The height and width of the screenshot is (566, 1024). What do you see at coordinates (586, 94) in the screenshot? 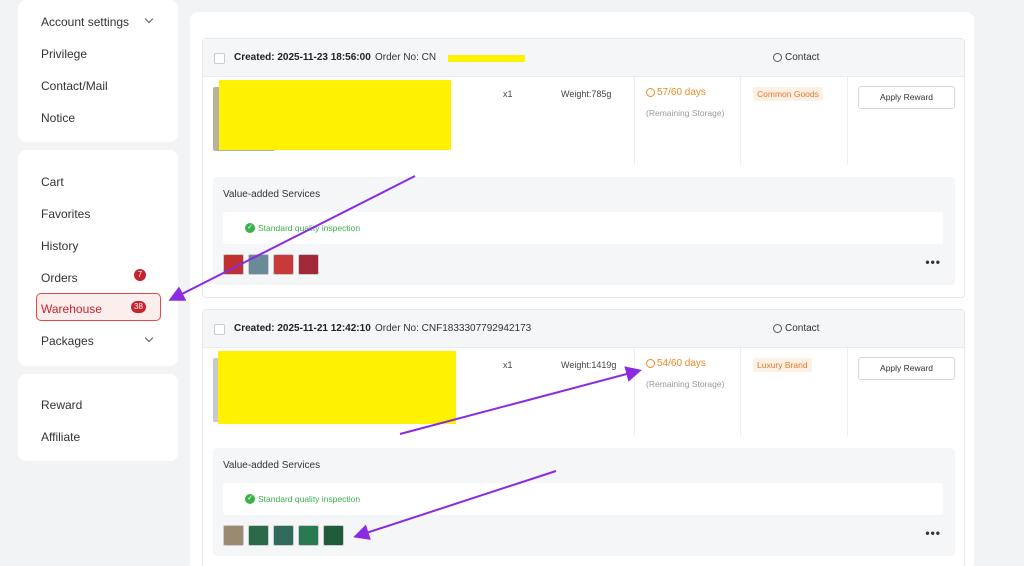
I see `item-weight: Weight:785g` at bounding box center [586, 94].